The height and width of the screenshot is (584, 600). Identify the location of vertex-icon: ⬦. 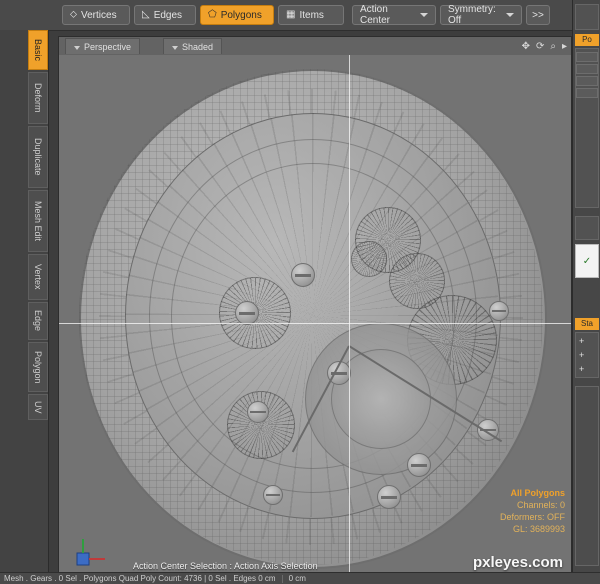
(73, 14).